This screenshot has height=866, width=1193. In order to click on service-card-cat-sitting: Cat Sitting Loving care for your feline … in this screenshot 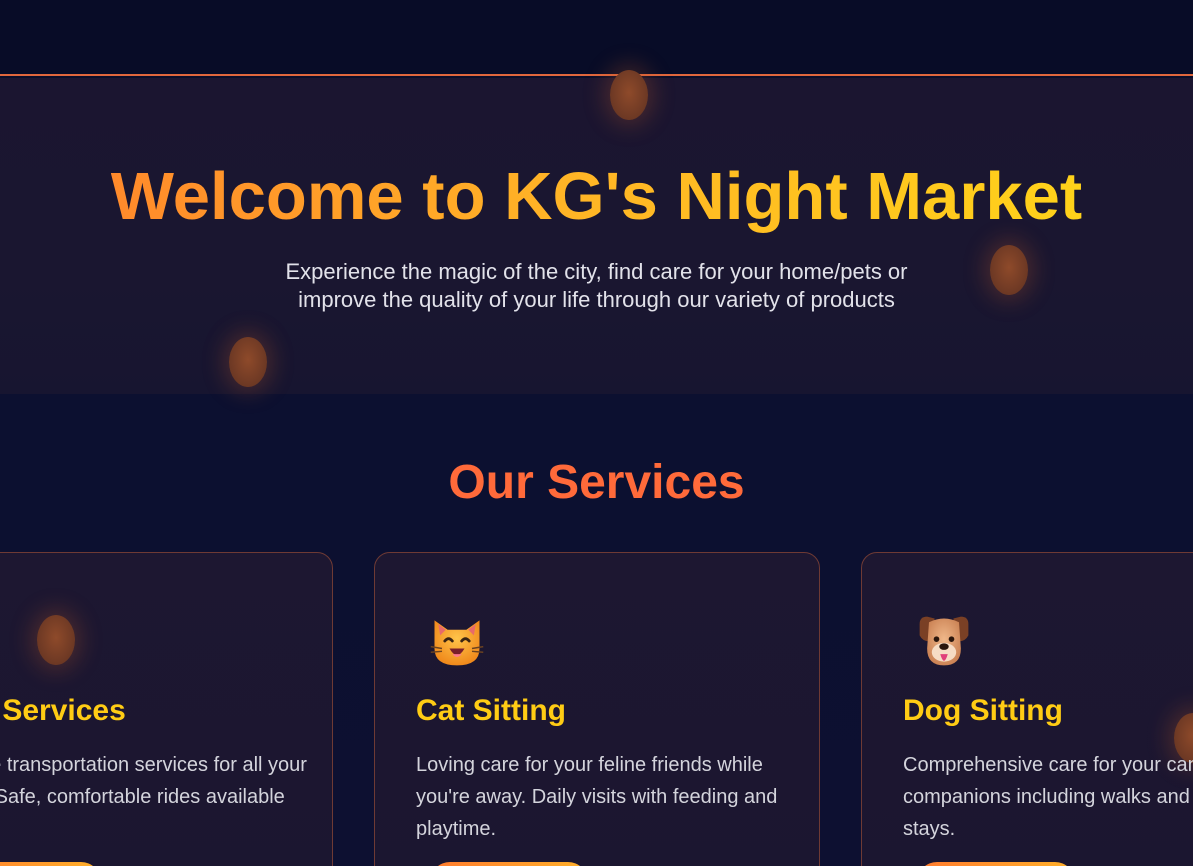, I will do `click(597, 709)`.